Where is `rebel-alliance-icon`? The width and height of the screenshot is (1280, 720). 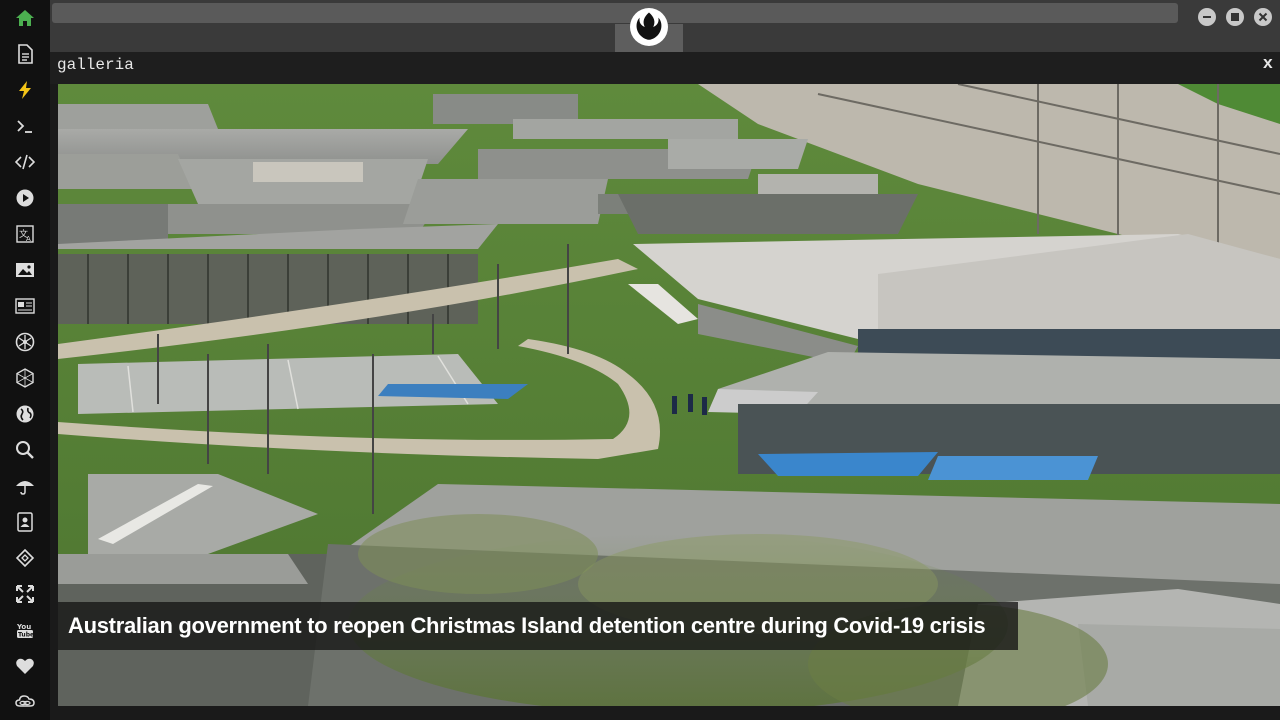 rebel-alliance-icon is located at coordinates (25, 342).